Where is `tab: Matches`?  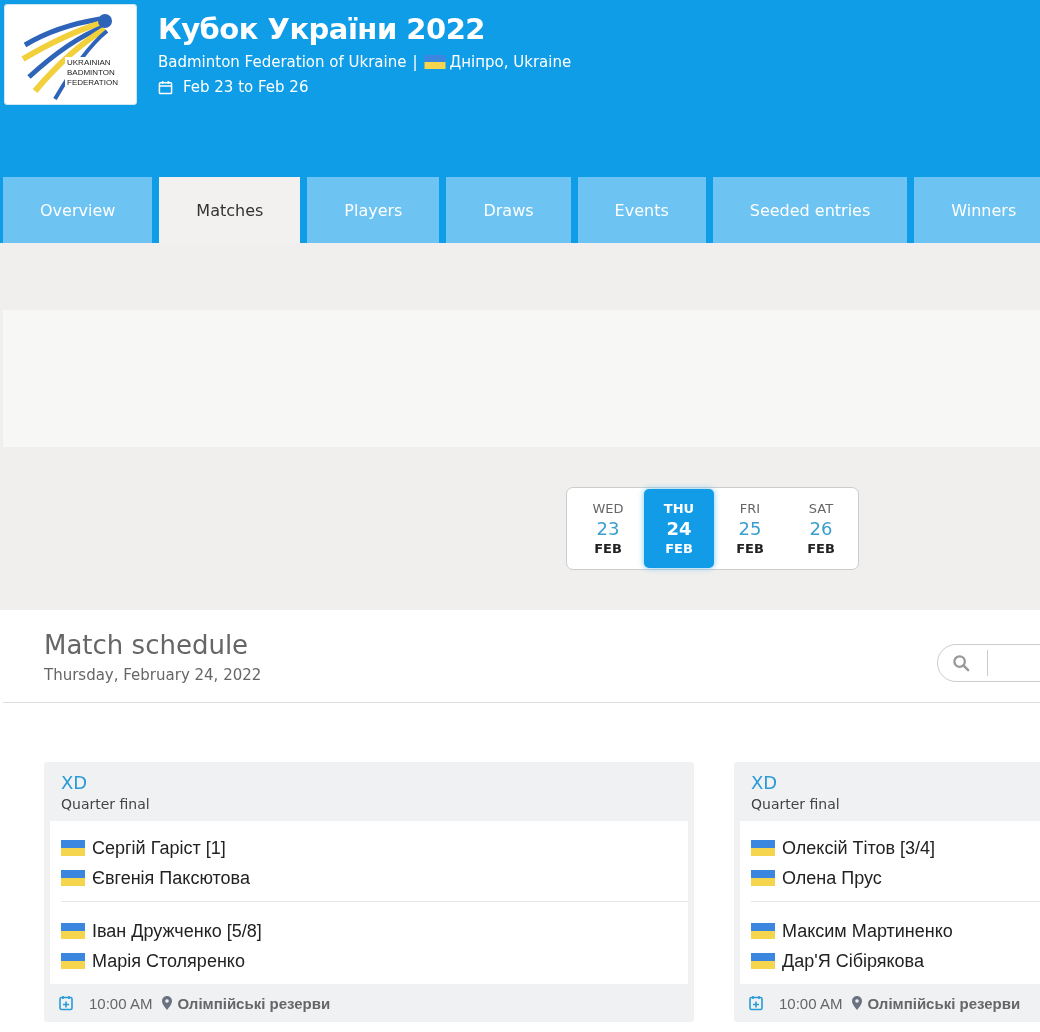
tab: Matches is located at coordinates (230, 210).